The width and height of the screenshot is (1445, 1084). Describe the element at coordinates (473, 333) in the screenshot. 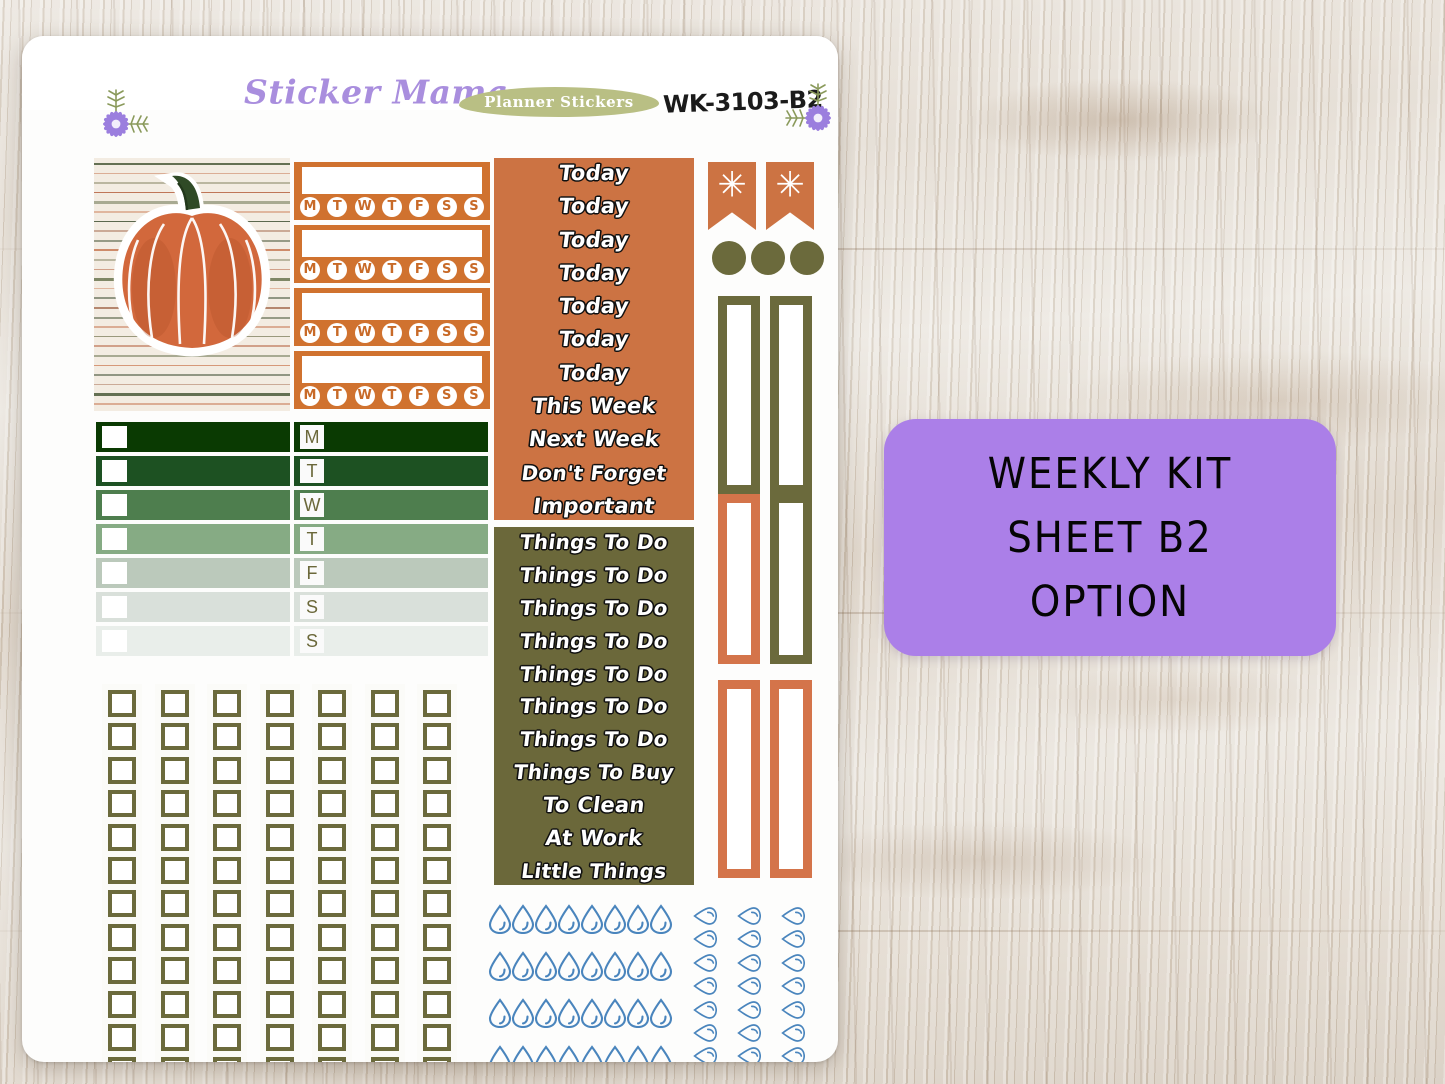

I see `day-circle-6: S` at that location.